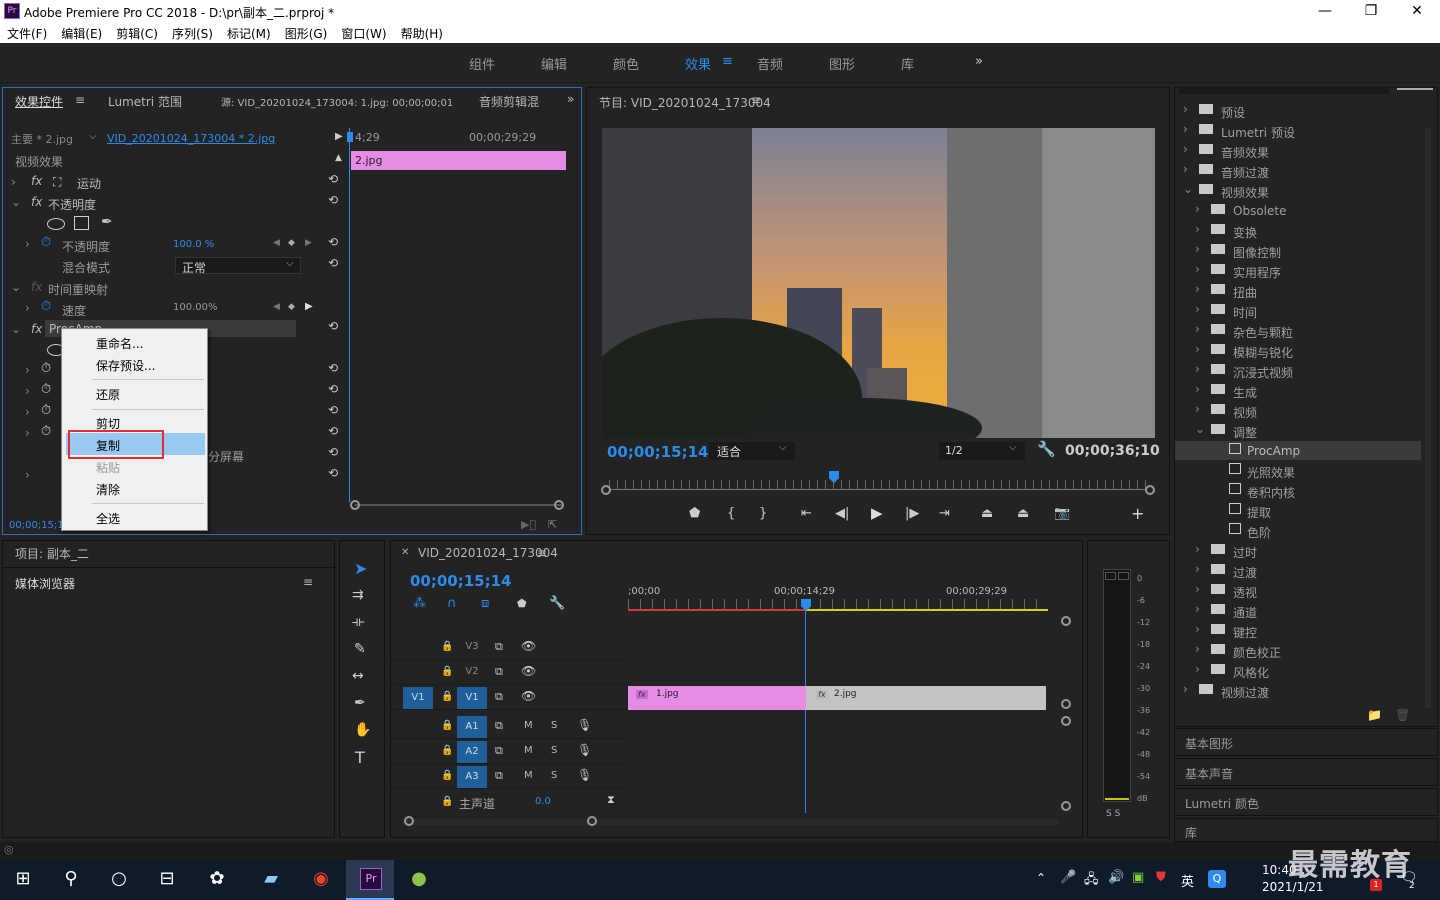 This screenshot has height=900, width=1440. Describe the element at coordinates (1150, 490) in the screenshot. I see `program-zoom-right` at that location.